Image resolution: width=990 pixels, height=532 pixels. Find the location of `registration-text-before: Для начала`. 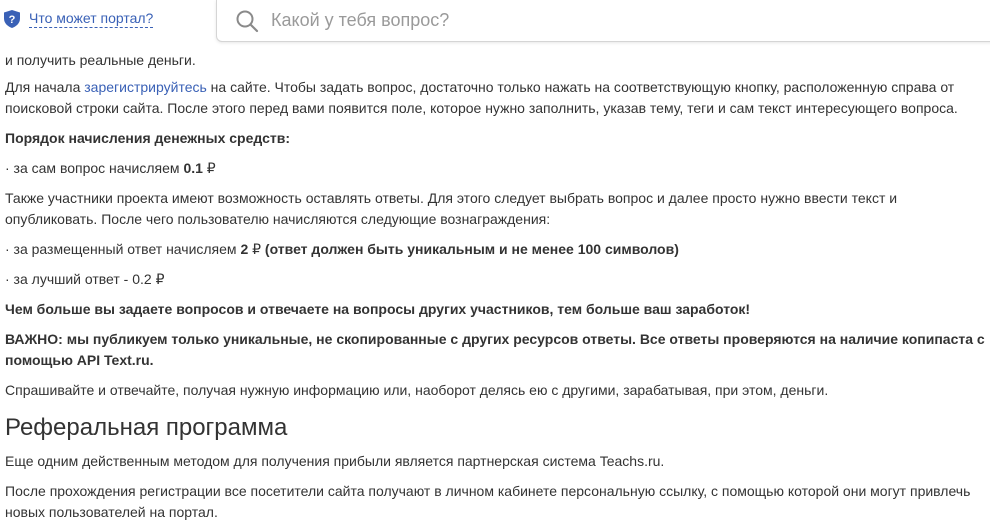

registration-text-before: Для начала is located at coordinates (45, 87).